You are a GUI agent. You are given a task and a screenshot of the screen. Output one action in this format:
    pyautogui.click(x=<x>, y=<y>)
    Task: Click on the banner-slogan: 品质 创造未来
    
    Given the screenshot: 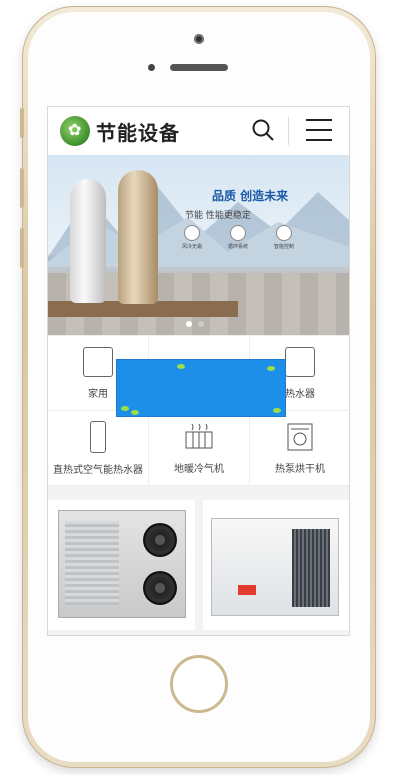 What is the action you would take?
    pyautogui.click(x=250, y=196)
    